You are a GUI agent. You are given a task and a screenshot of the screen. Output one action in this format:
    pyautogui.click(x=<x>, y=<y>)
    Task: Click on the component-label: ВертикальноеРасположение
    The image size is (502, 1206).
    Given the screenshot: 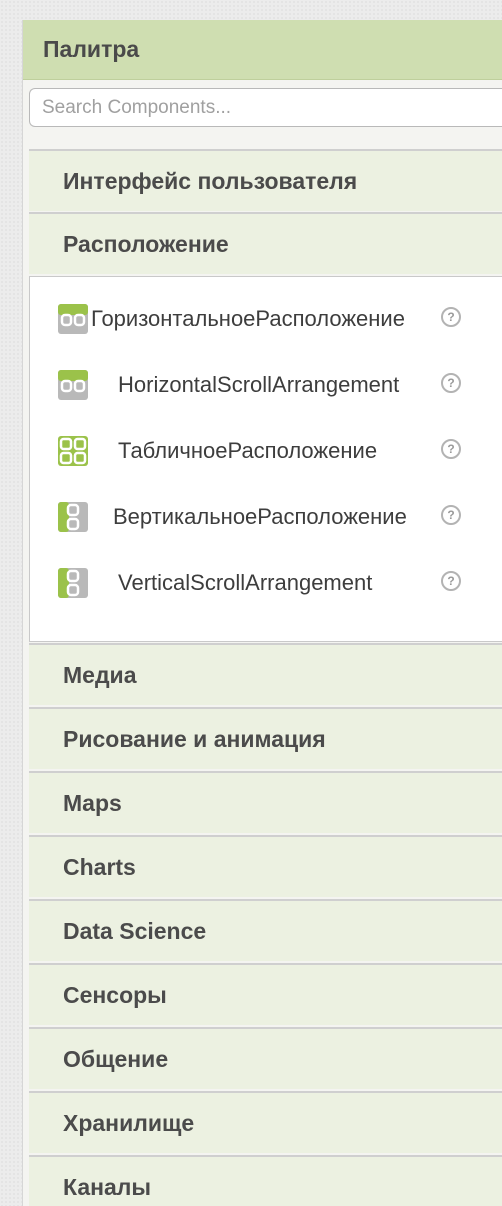 What is the action you would take?
    pyautogui.click(x=260, y=516)
    